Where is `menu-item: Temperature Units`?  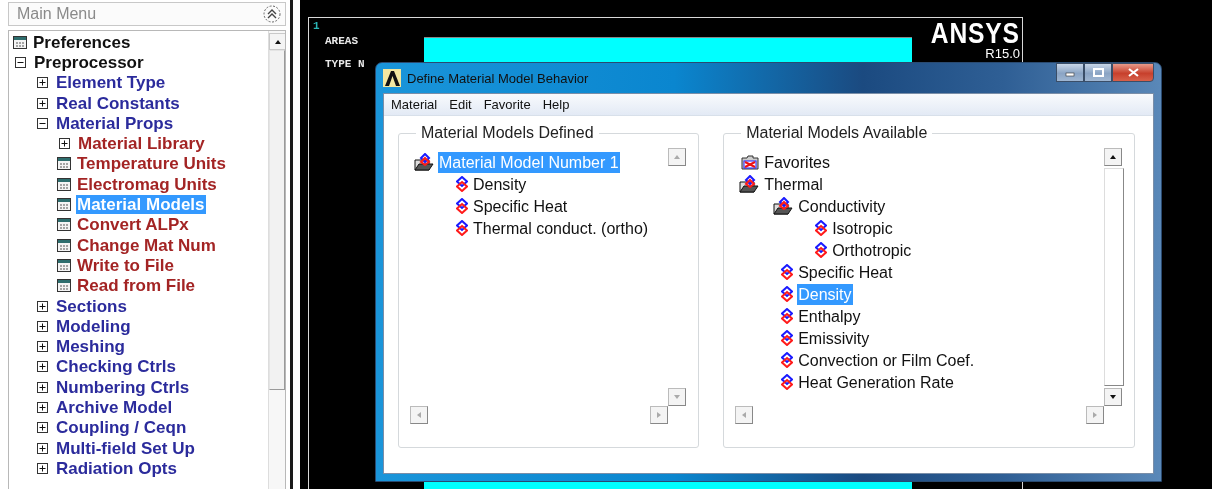
menu-item: Temperature Units is located at coordinates (151, 164).